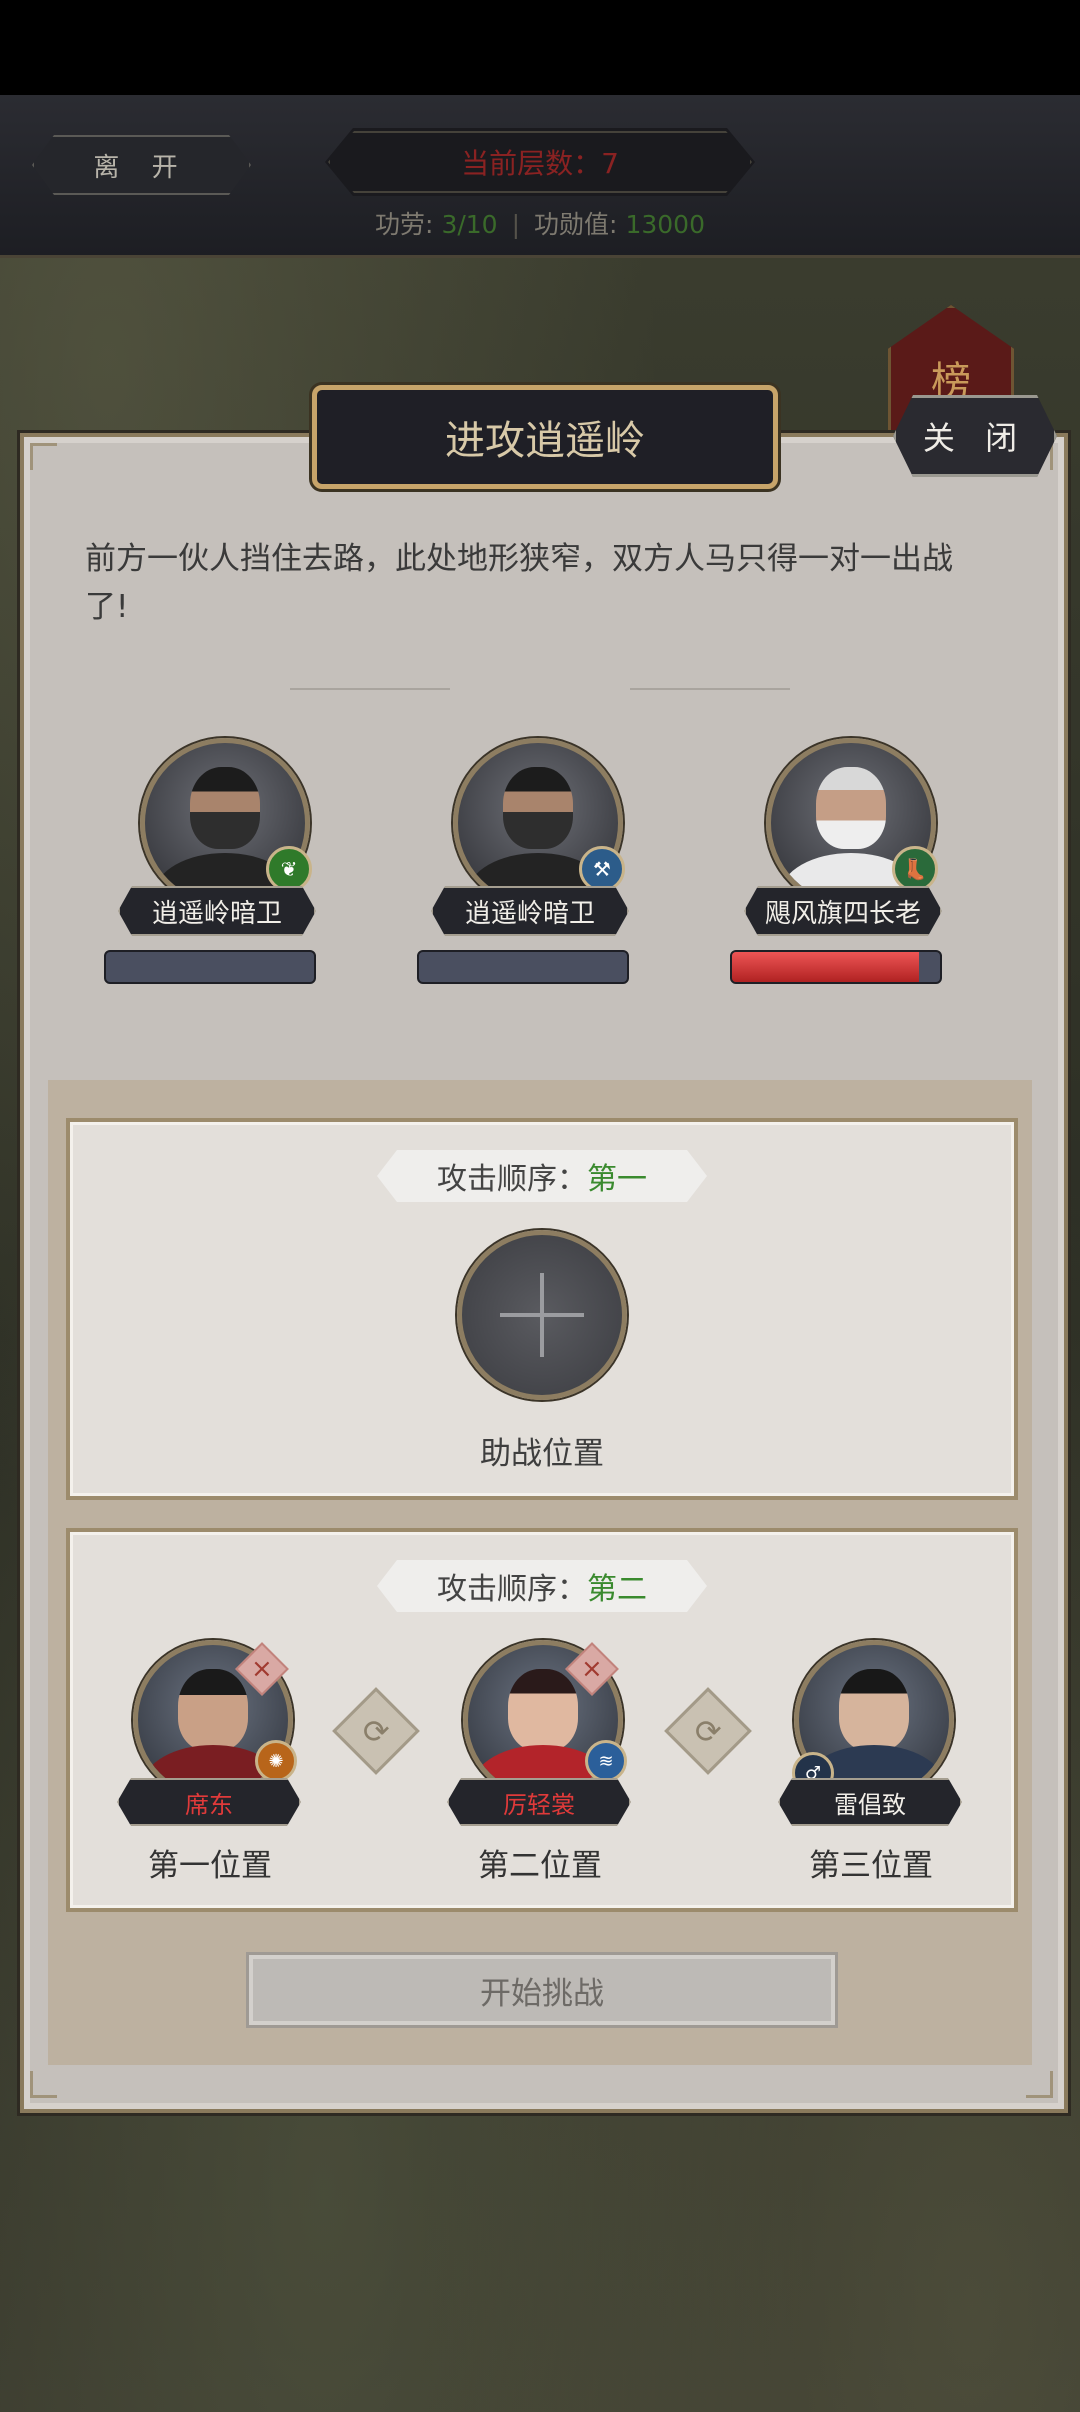 The image size is (1080, 2412). Describe the element at coordinates (841, 863) in the screenshot. I see `enemy-card: 👢 飓风旗四长老` at that location.